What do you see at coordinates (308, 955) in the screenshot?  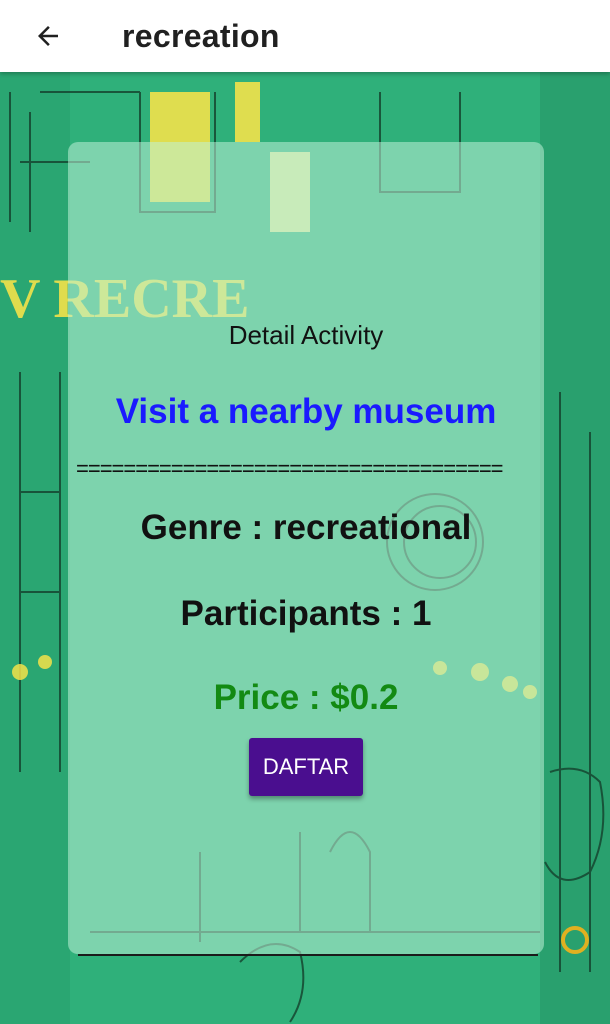 I see `card-bottom-line` at bounding box center [308, 955].